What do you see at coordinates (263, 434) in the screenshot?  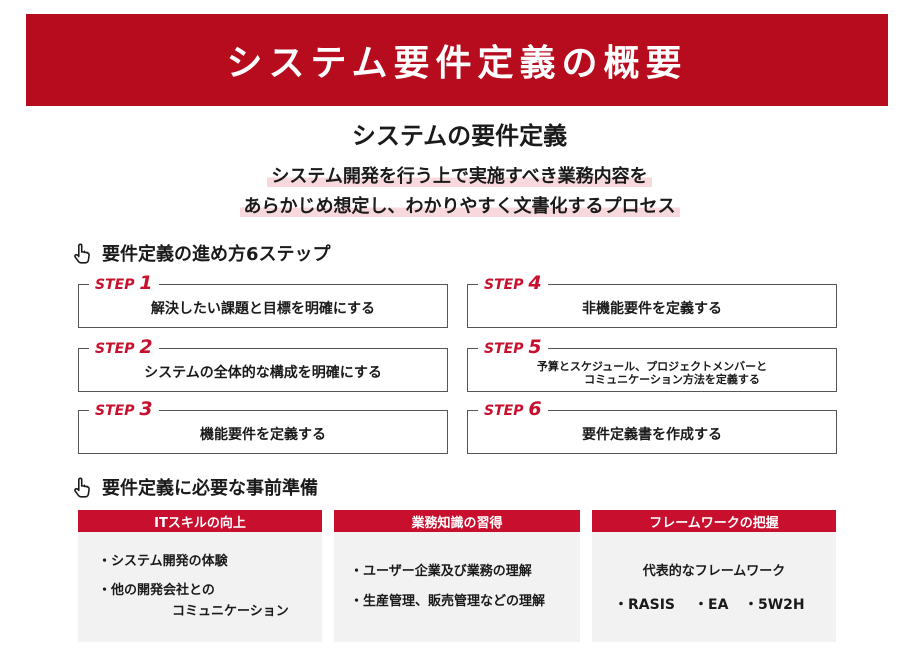 I see `step-3-text: 機能要件を定義する` at bounding box center [263, 434].